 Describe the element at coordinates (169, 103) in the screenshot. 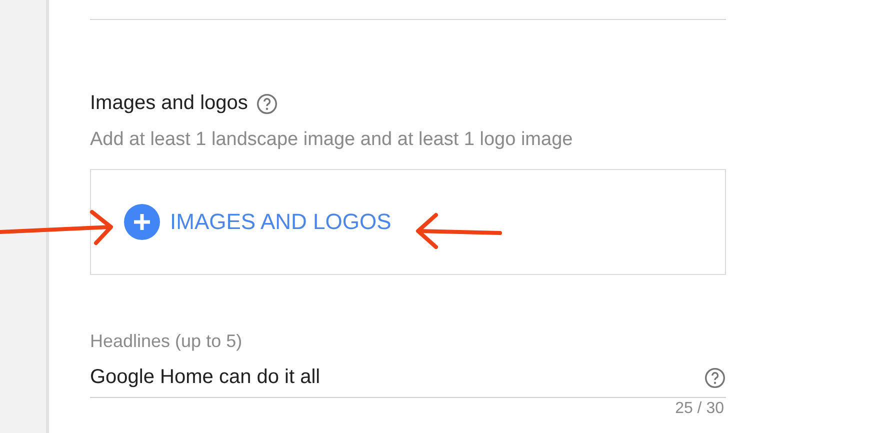

I see `section-title: Images and logos` at that location.